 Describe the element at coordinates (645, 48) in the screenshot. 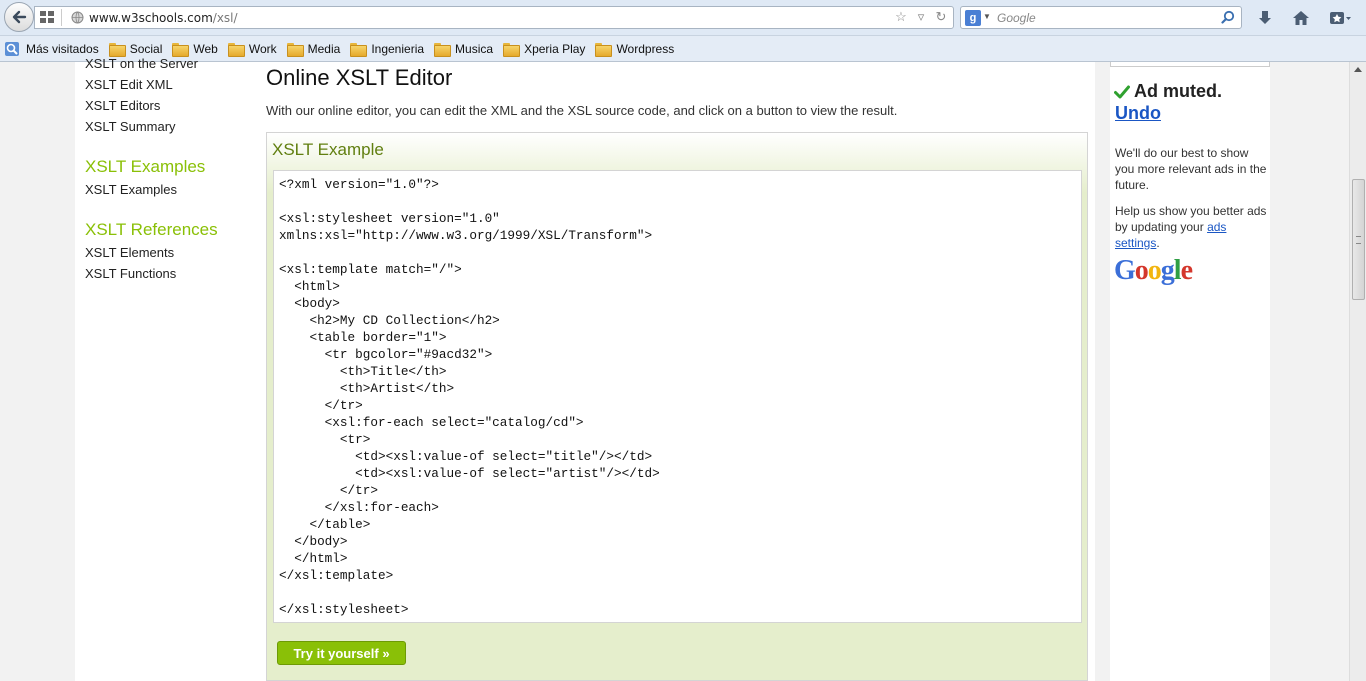

I see `bookmark-label: Wordpress` at that location.